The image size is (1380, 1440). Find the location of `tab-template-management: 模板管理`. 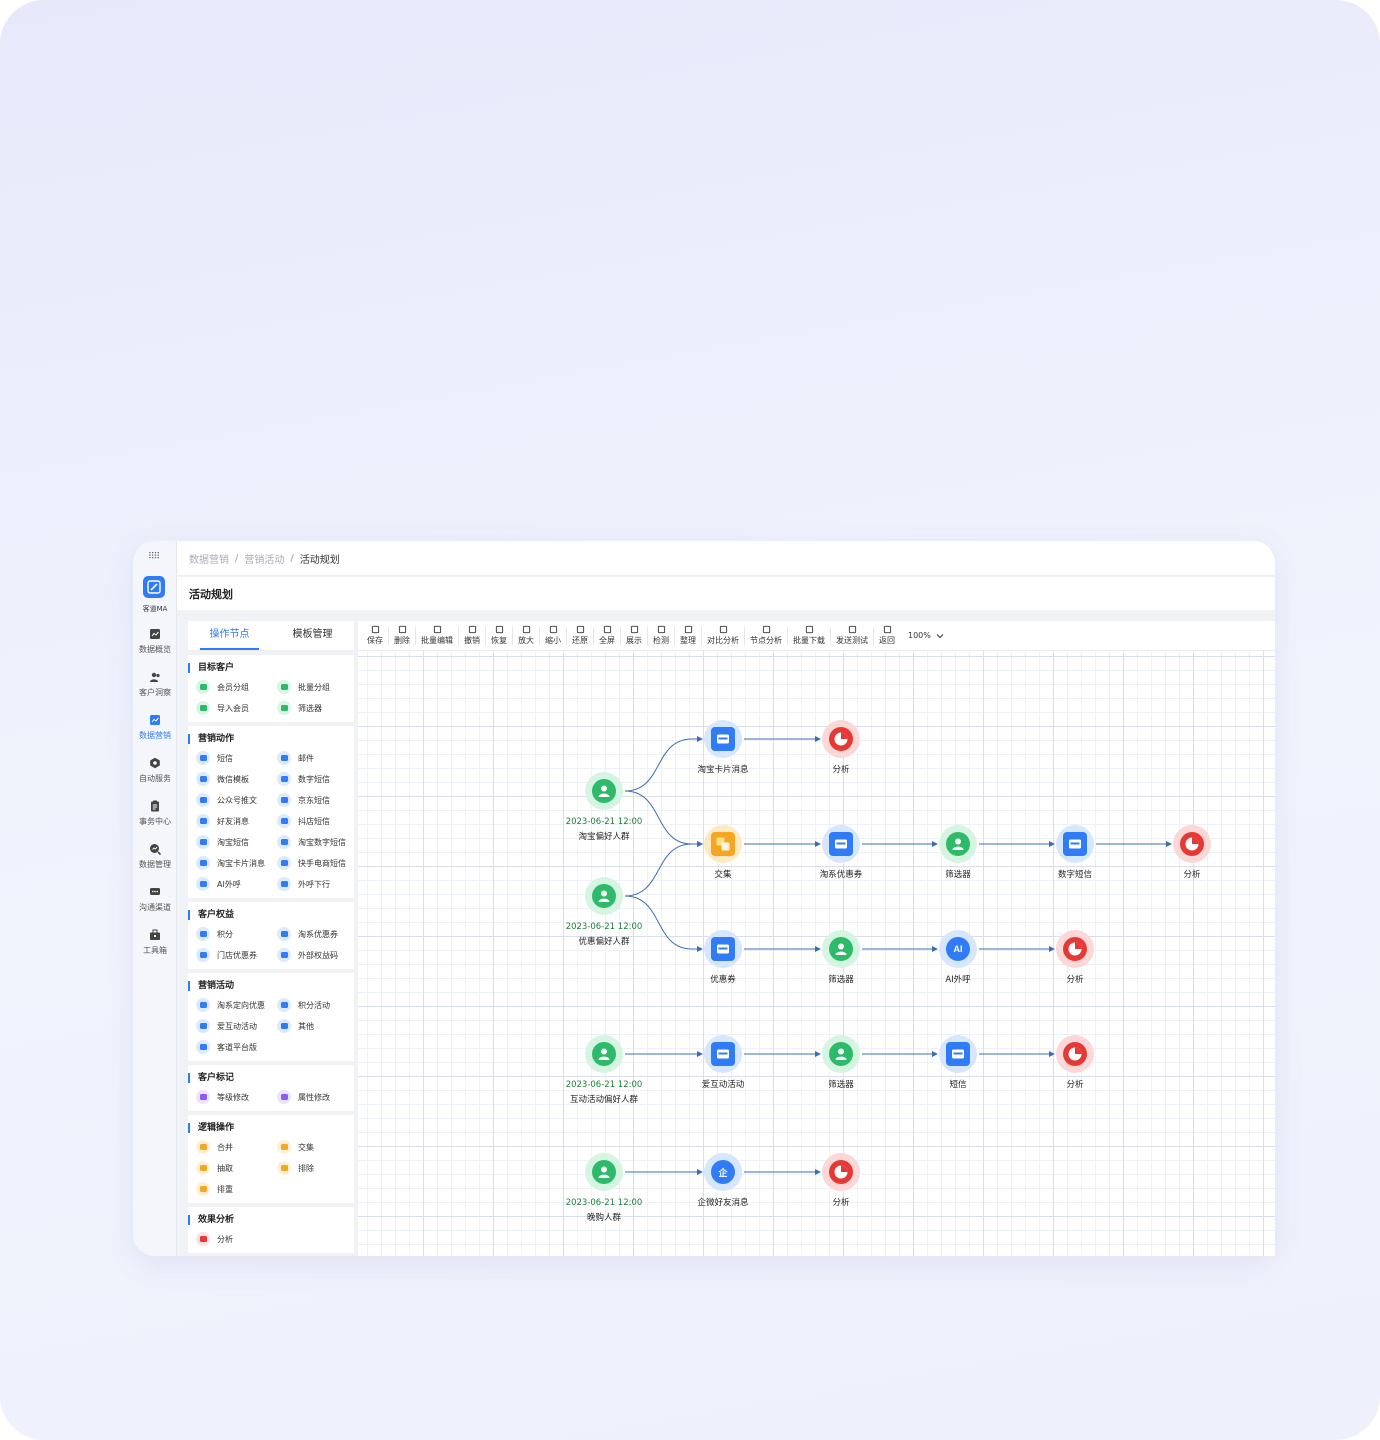

tab-template-management: 模板管理 is located at coordinates (312, 635).